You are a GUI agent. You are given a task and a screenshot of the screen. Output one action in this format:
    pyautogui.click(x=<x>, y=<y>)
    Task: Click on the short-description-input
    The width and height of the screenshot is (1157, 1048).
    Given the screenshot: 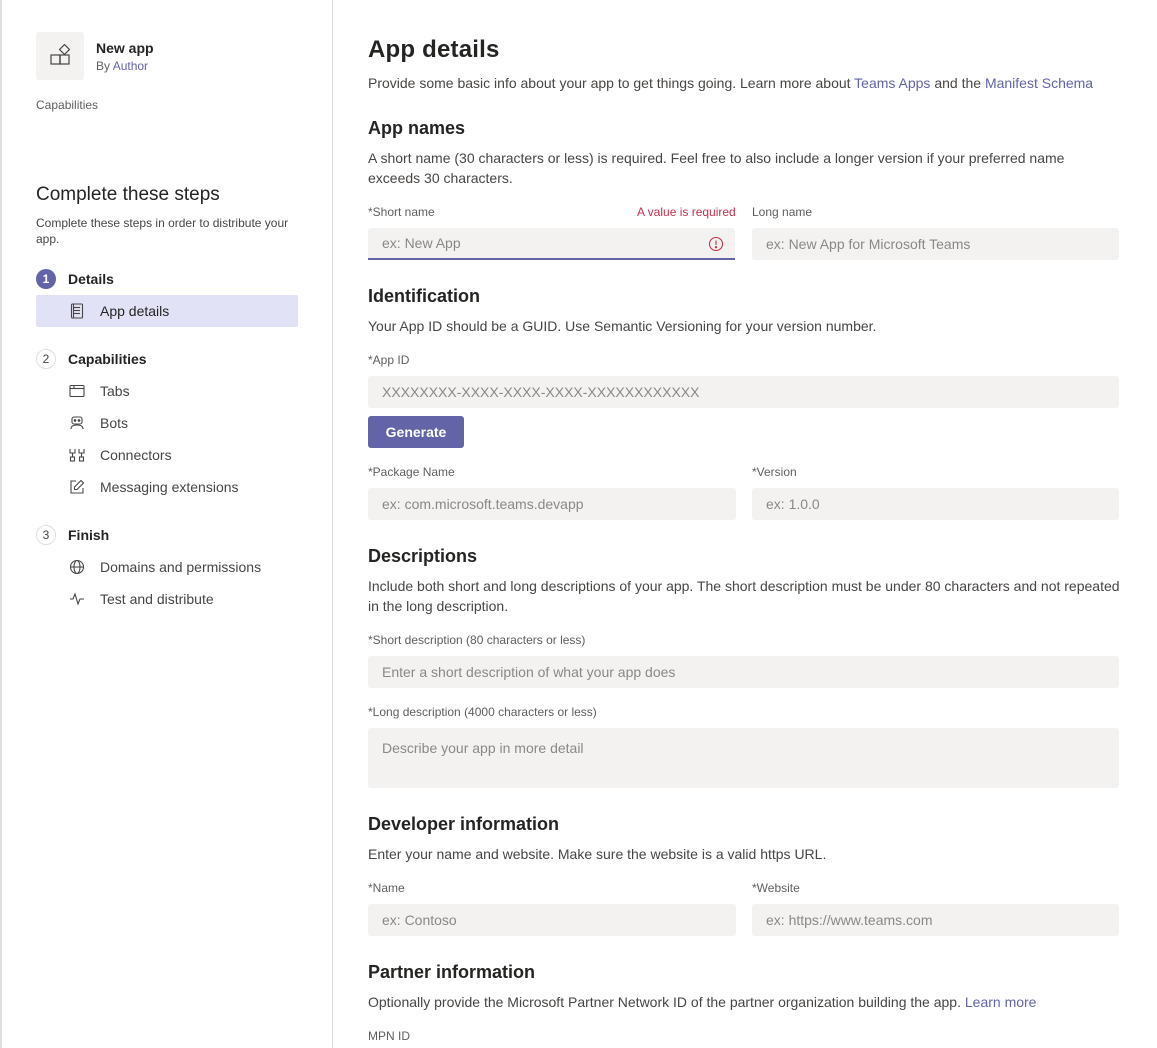 What is the action you would take?
    pyautogui.click(x=743, y=672)
    